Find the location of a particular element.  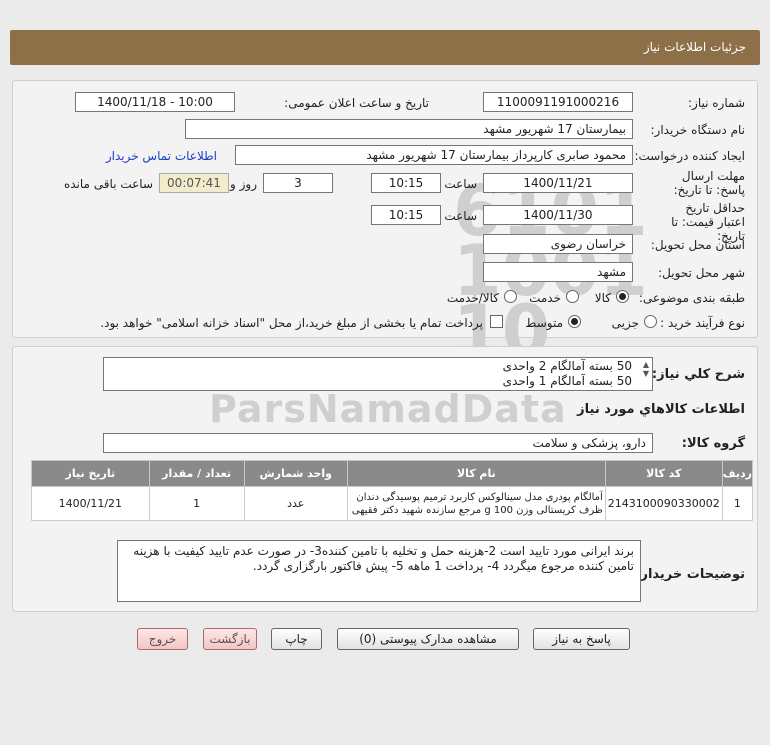

buyer-org-label: نام دستگاه خریدار: is located at coordinates (698, 130).